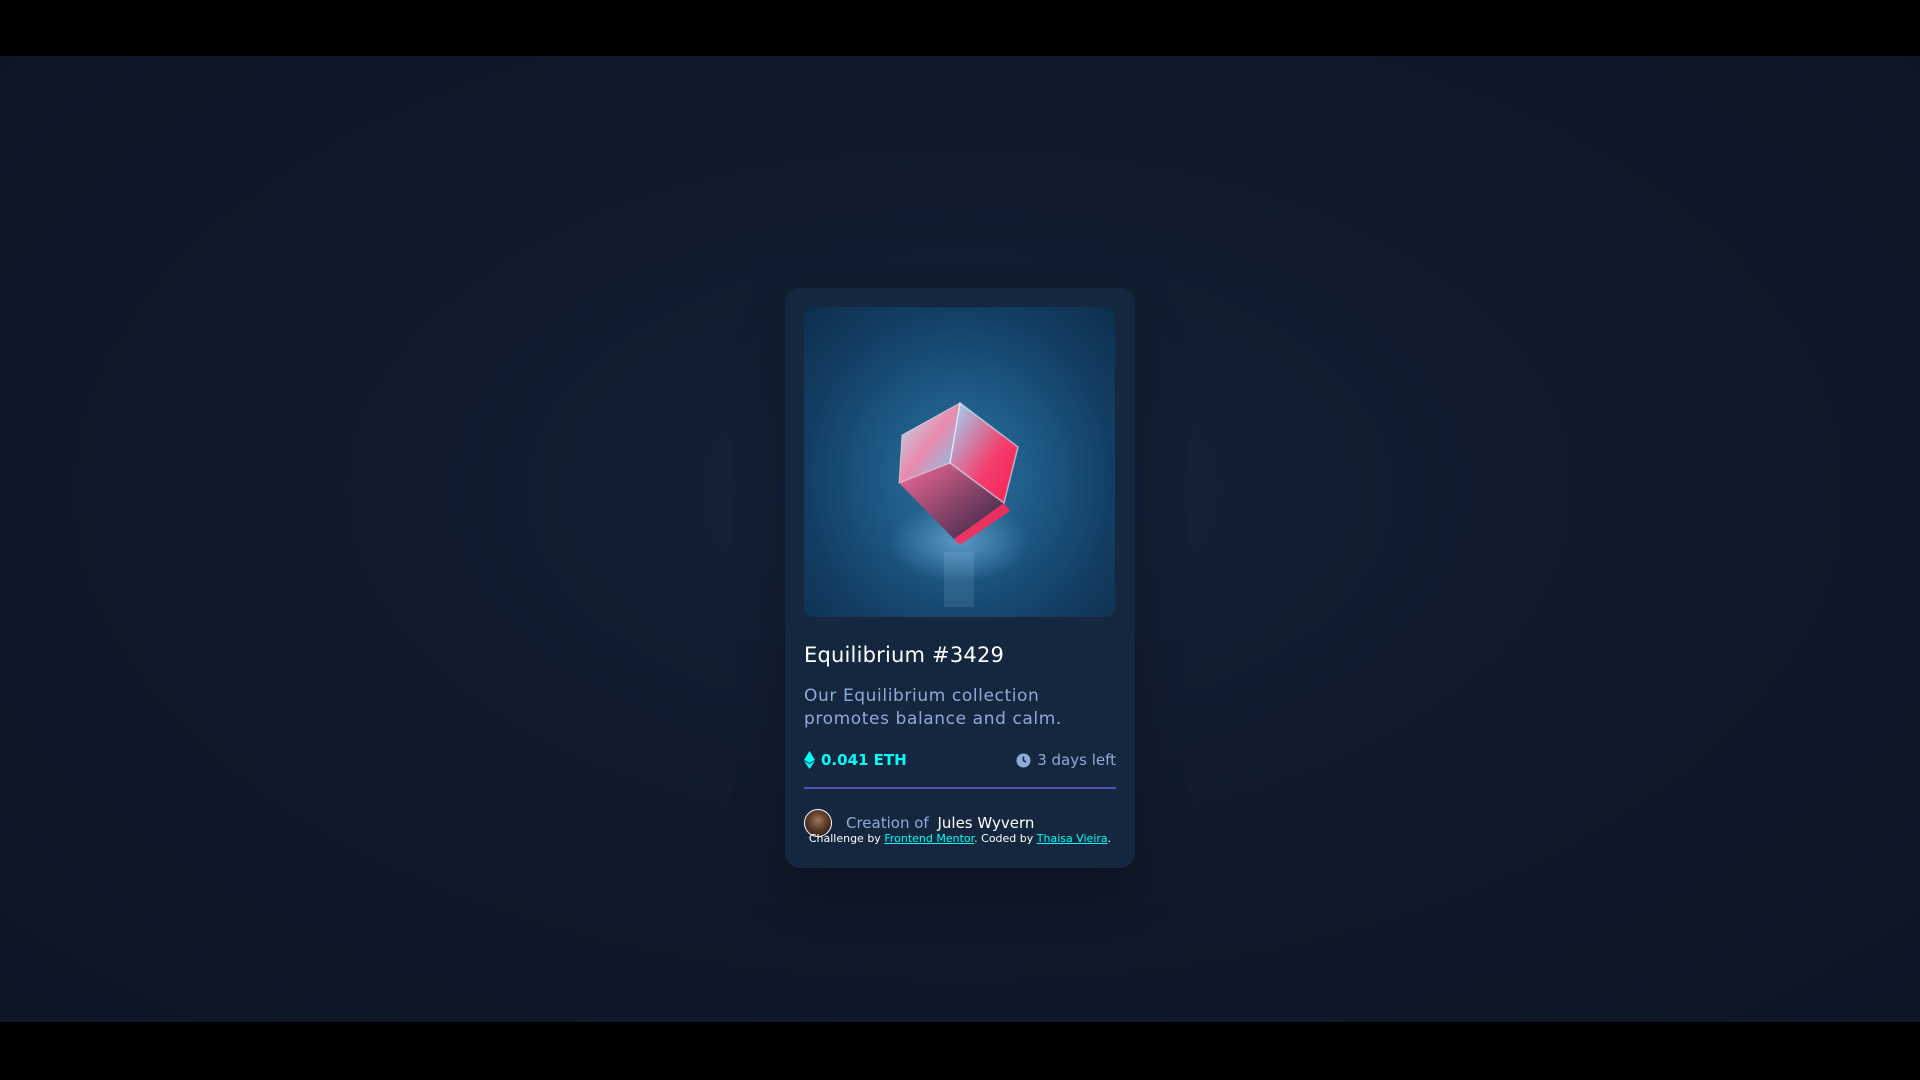  What do you see at coordinates (864, 760) in the screenshot?
I see `price-value: 0.041 ETH` at bounding box center [864, 760].